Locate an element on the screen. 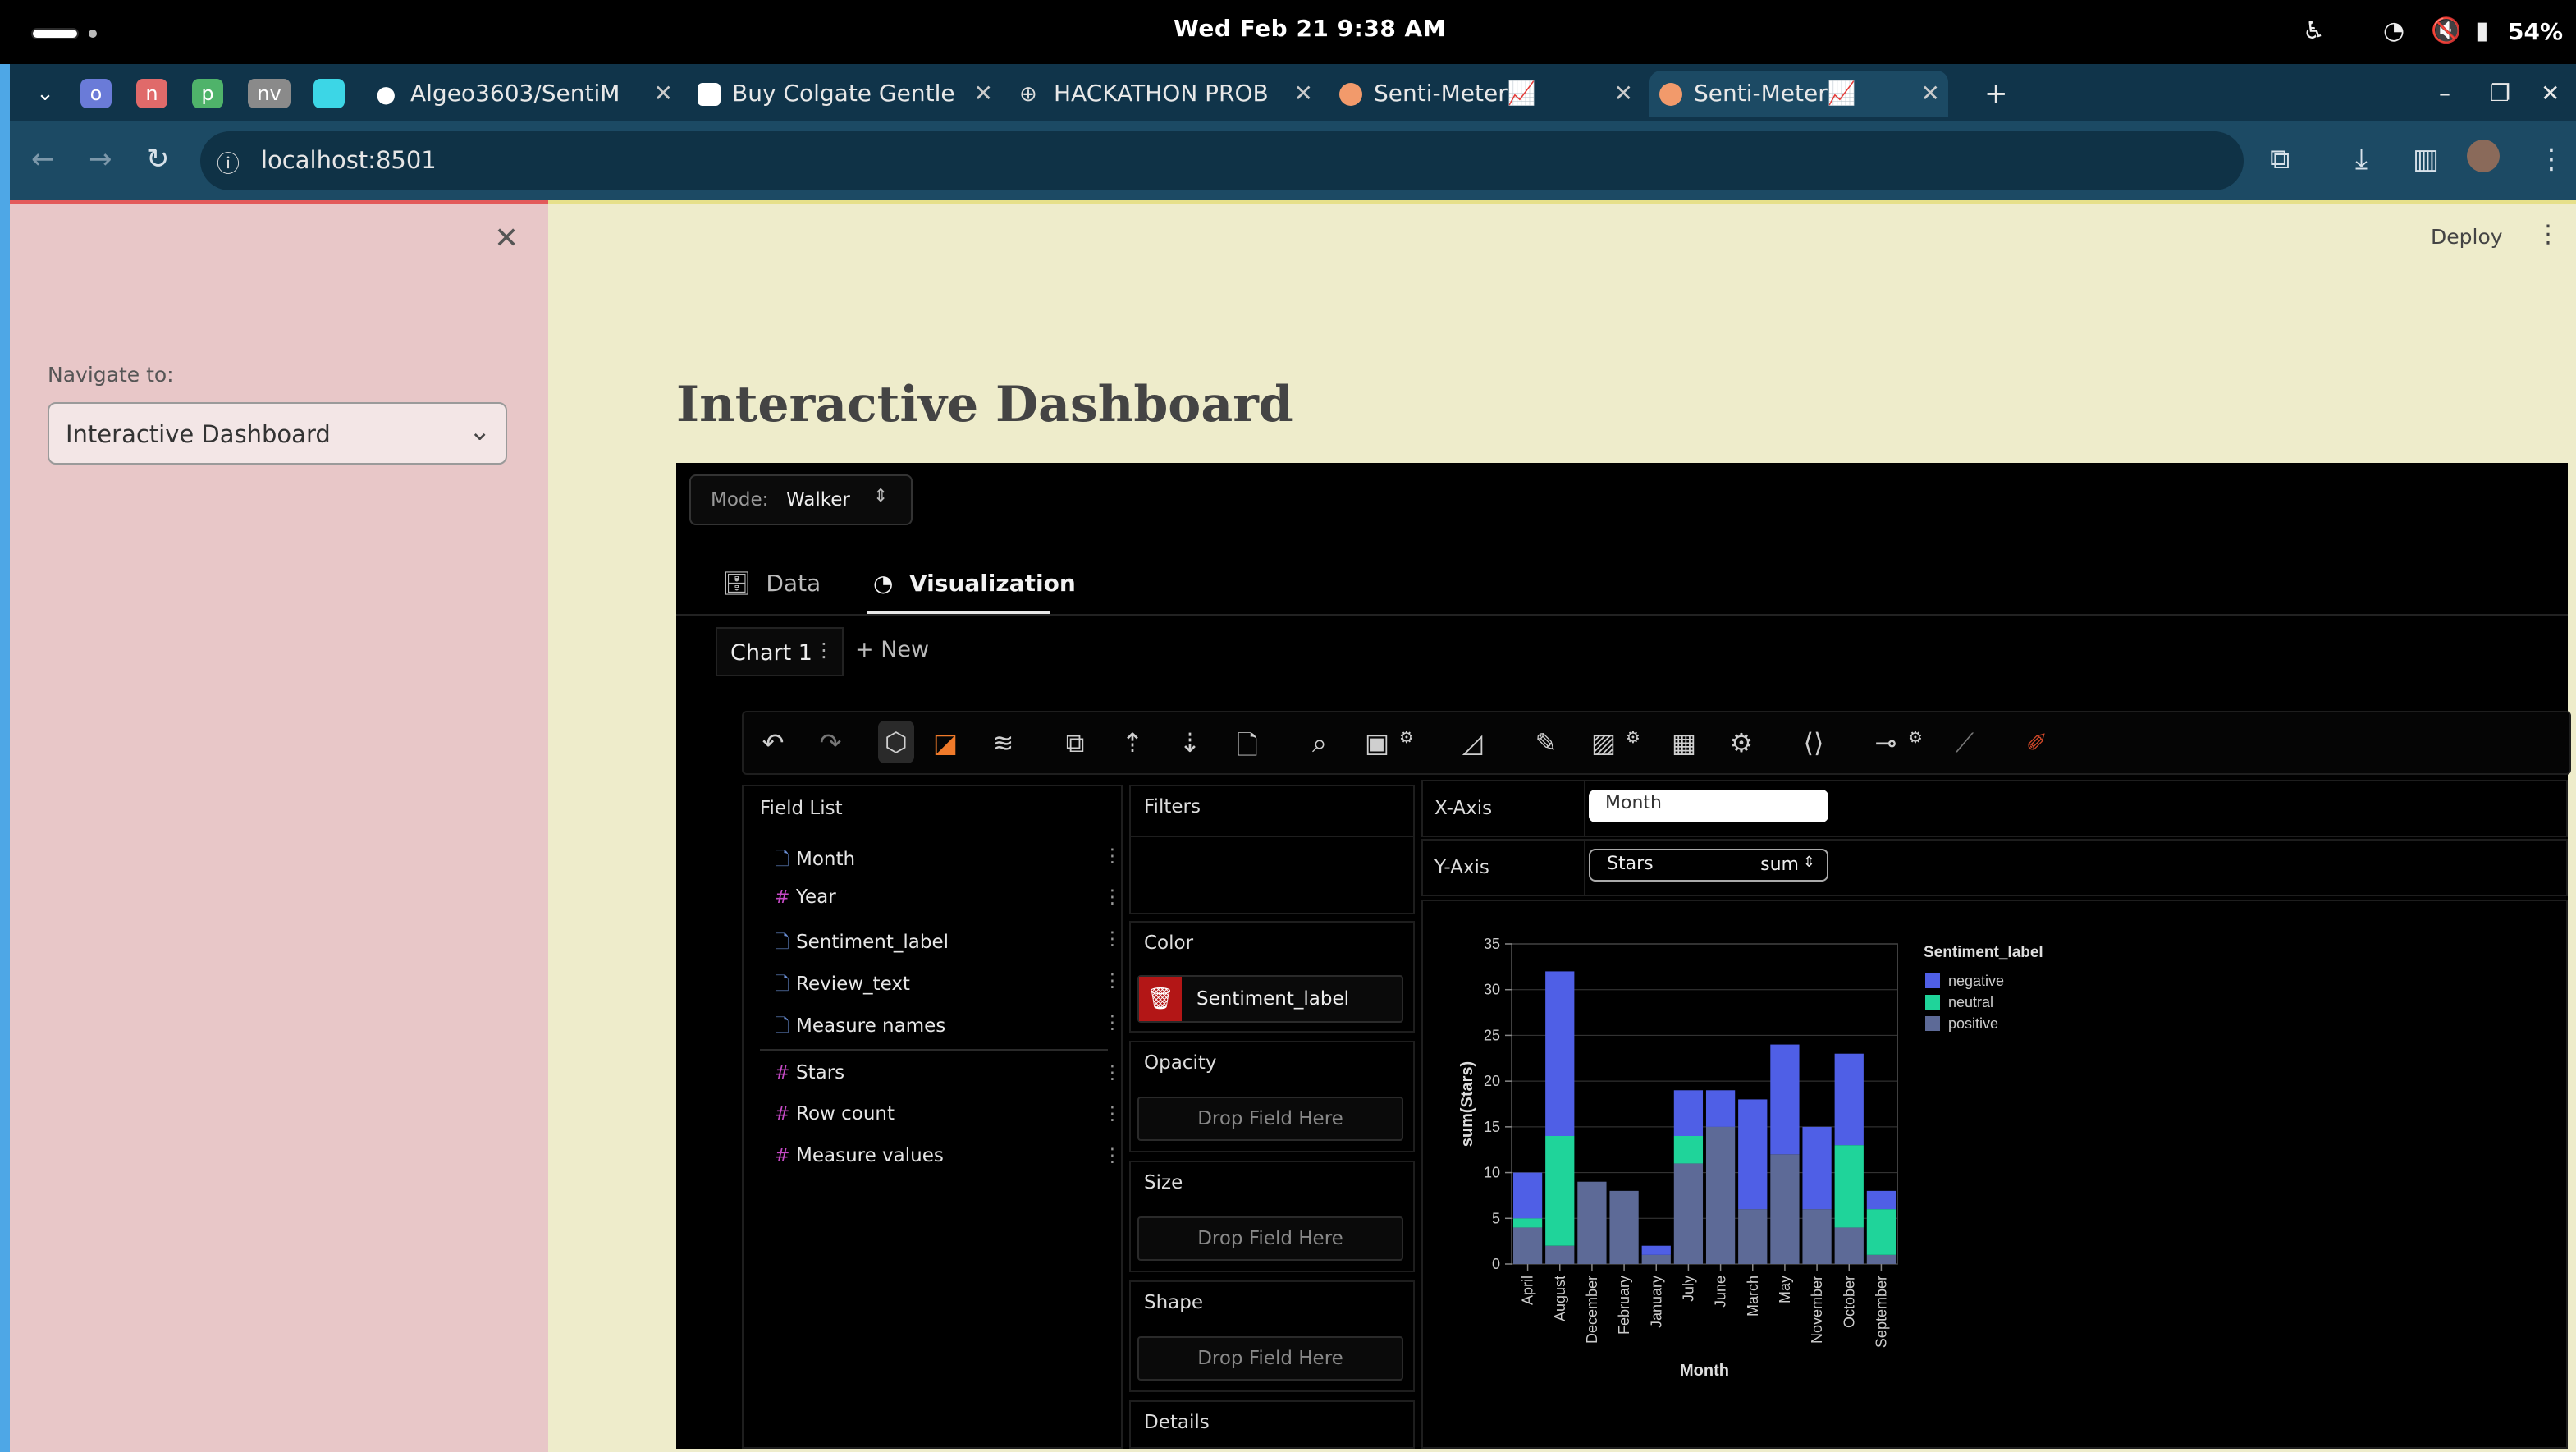 Image resolution: width=2576 pixels, height=1452 pixels. field-review-text: 🗋 Review_text ⋮ is located at coordinates (948, 985).